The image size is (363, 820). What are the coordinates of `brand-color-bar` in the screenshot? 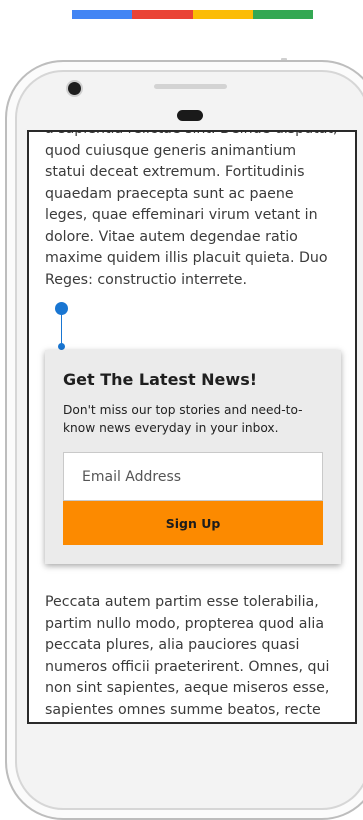 It's located at (192, 14).